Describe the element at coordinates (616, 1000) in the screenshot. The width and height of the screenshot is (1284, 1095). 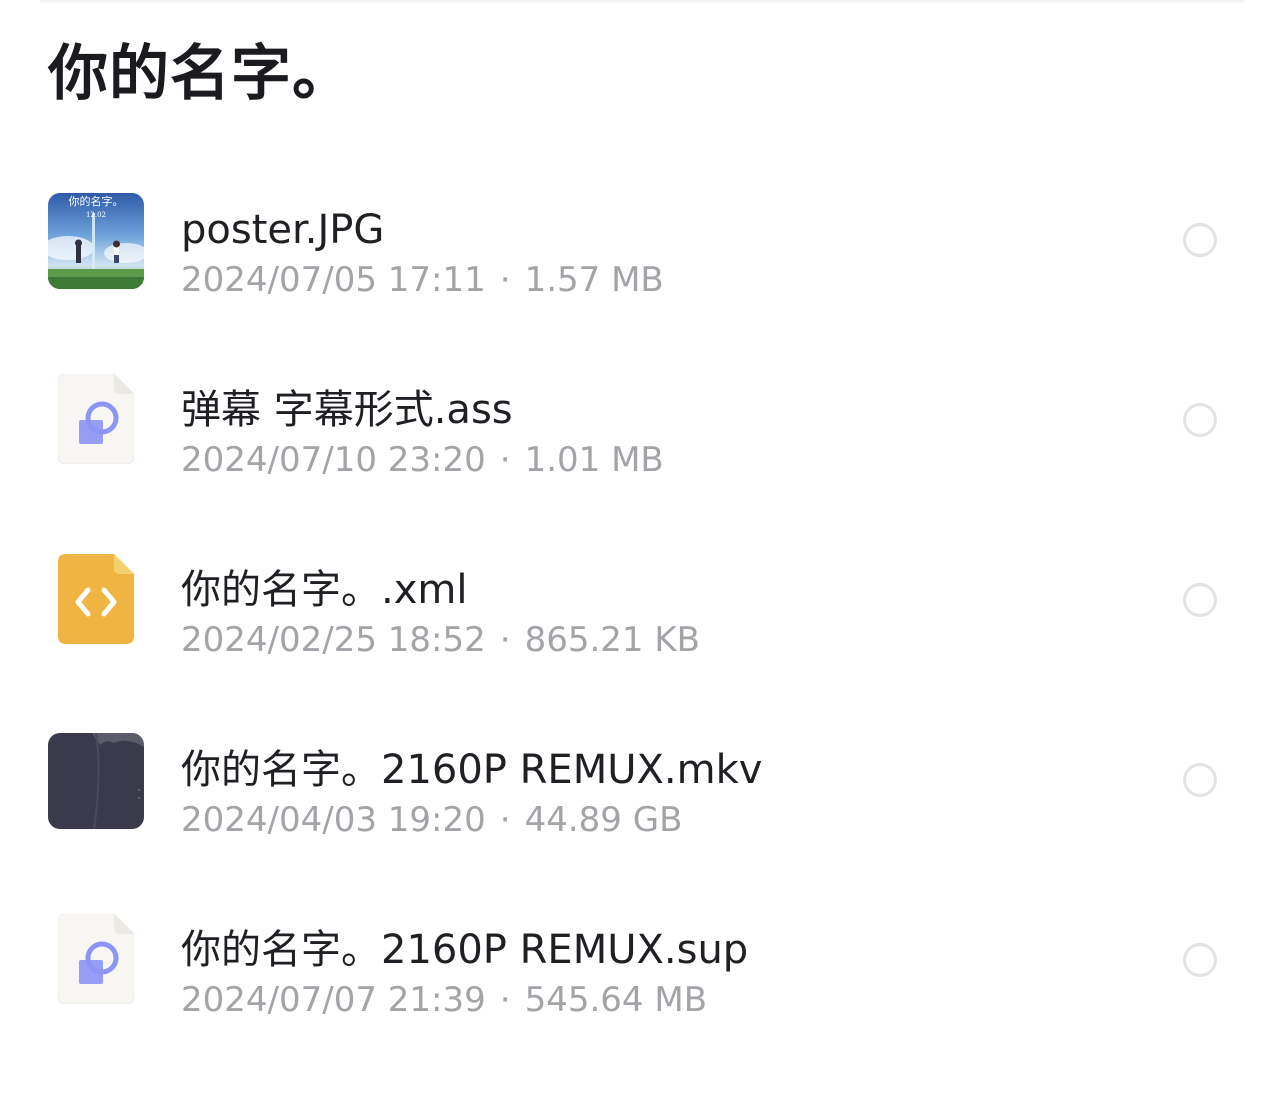
I see `file-size: 545.64 MB` at that location.